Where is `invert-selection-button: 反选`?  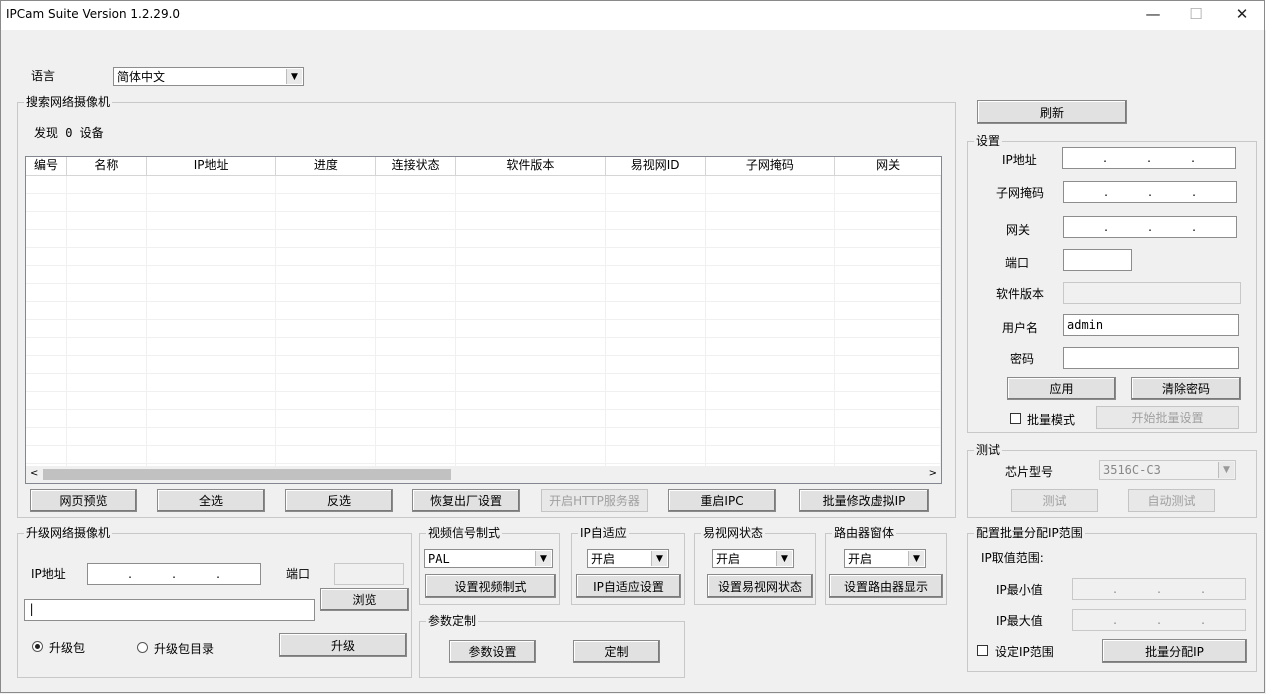
invert-selection-button: 反选 is located at coordinates (339, 500).